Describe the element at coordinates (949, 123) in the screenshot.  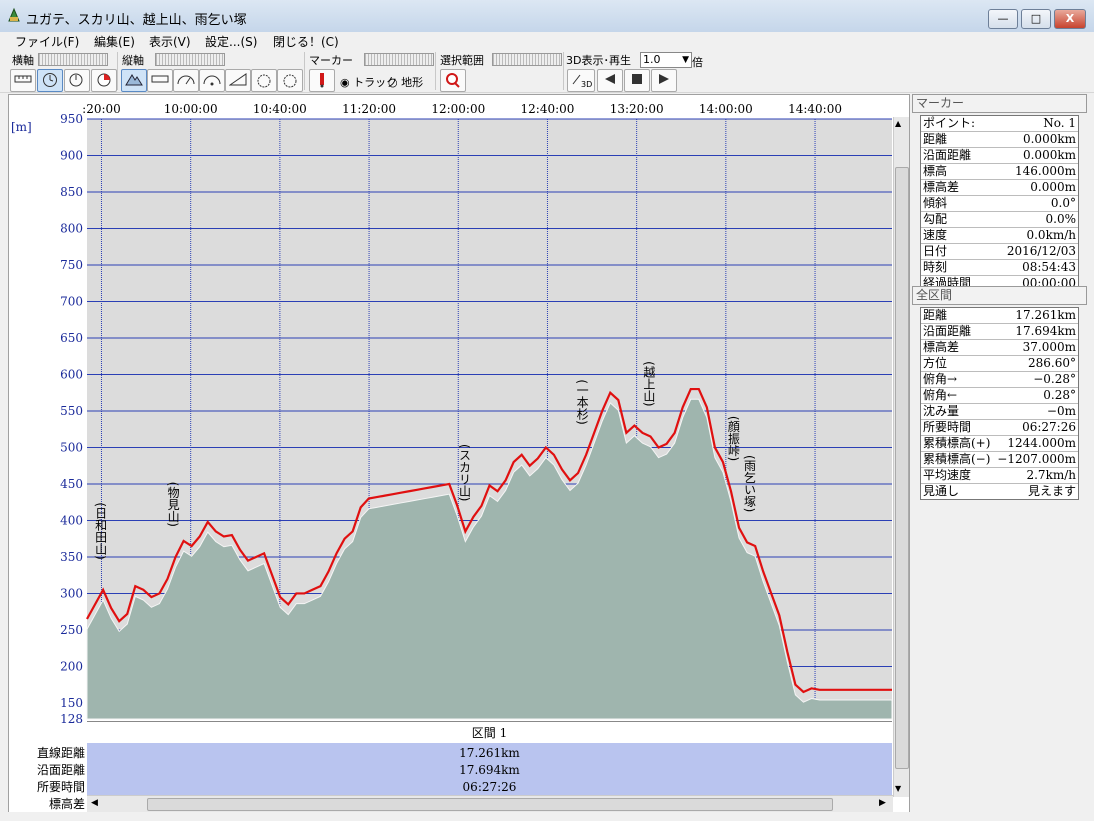
I see `info-key: ポイント:` at that location.